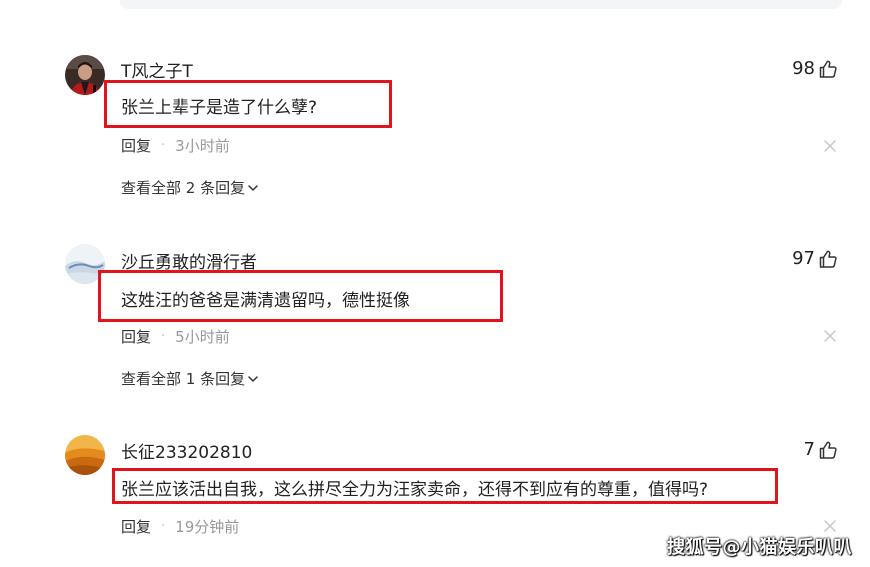 This screenshot has height=567, width=870. I want to click on view-all-replies-label: 查看全部 1 条回复, so click(183, 379).